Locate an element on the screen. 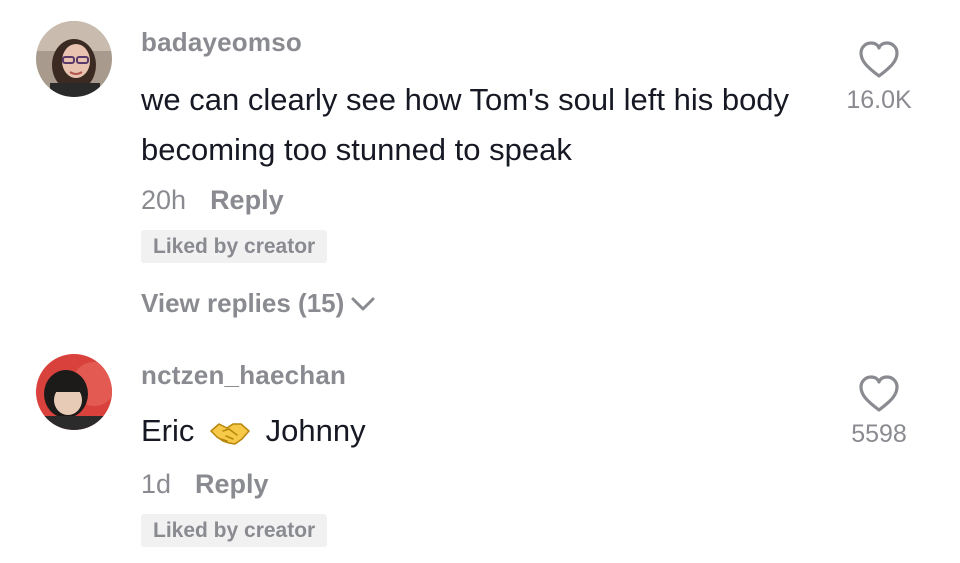 Image resolution: width=960 pixels, height=563 pixels. comment-text-before: Eric is located at coordinates (168, 430).